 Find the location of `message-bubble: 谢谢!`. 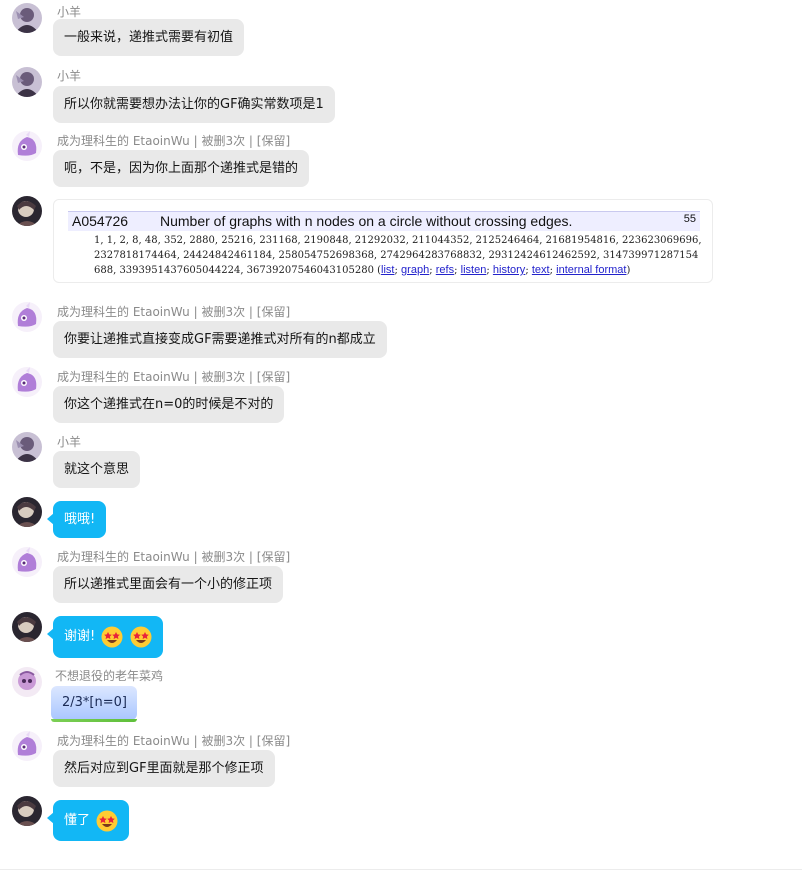

message-bubble: 谢谢! is located at coordinates (105, 637).